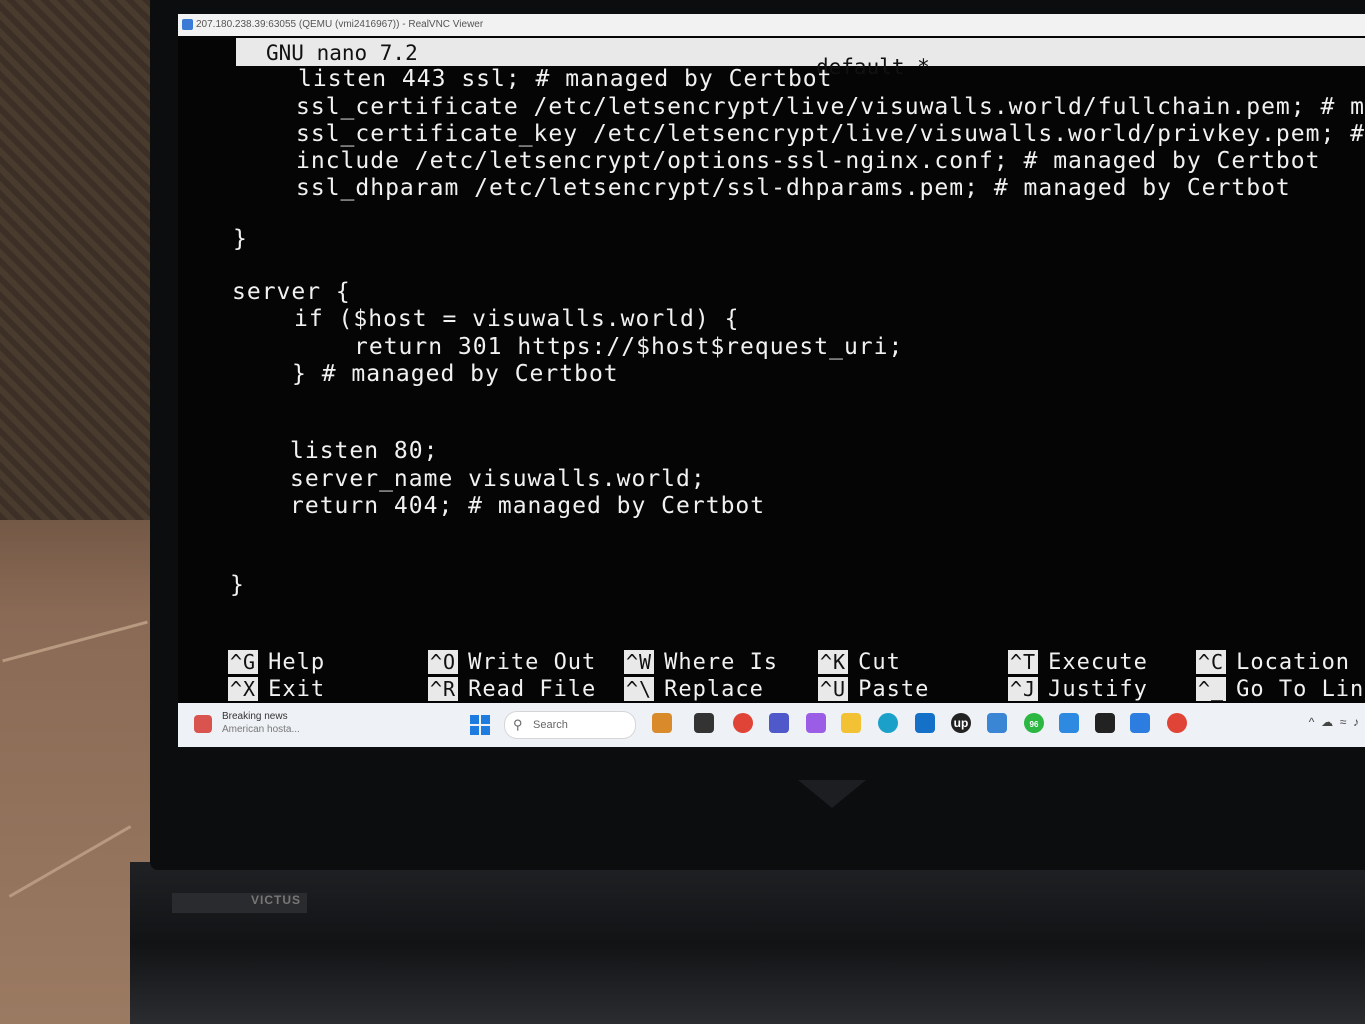  What do you see at coordinates (342, 53) in the screenshot?
I see `nano-version: GNU nano 7.2` at bounding box center [342, 53].